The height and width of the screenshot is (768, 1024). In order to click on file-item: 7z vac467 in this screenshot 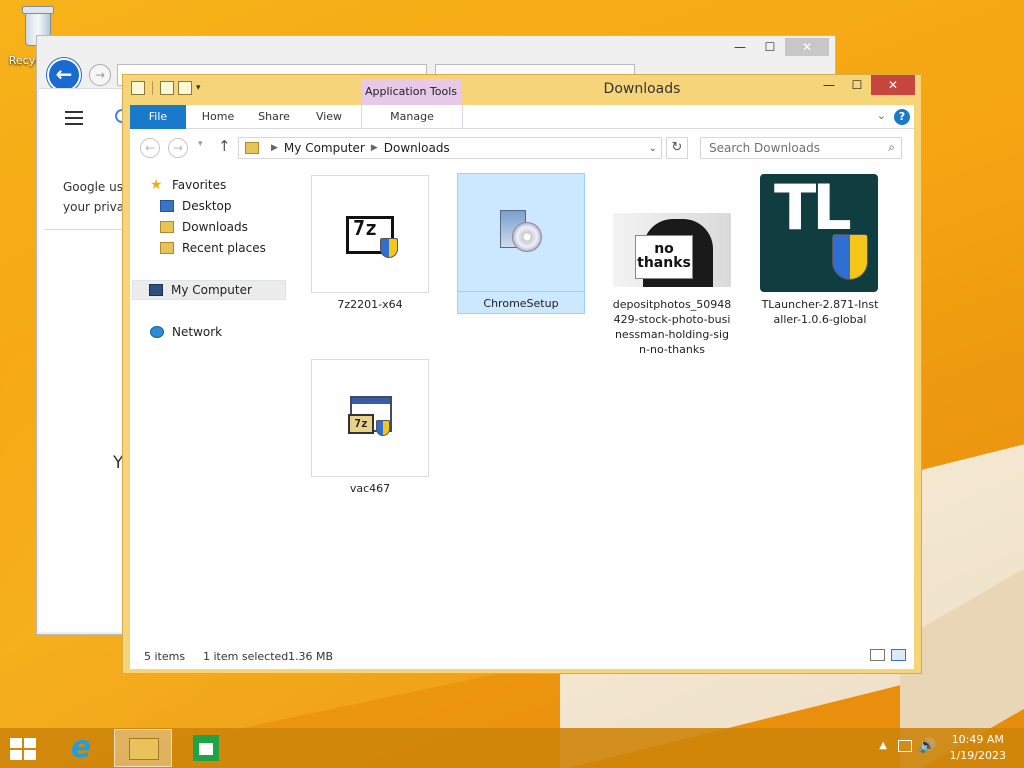, I will do `click(370, 427)`.